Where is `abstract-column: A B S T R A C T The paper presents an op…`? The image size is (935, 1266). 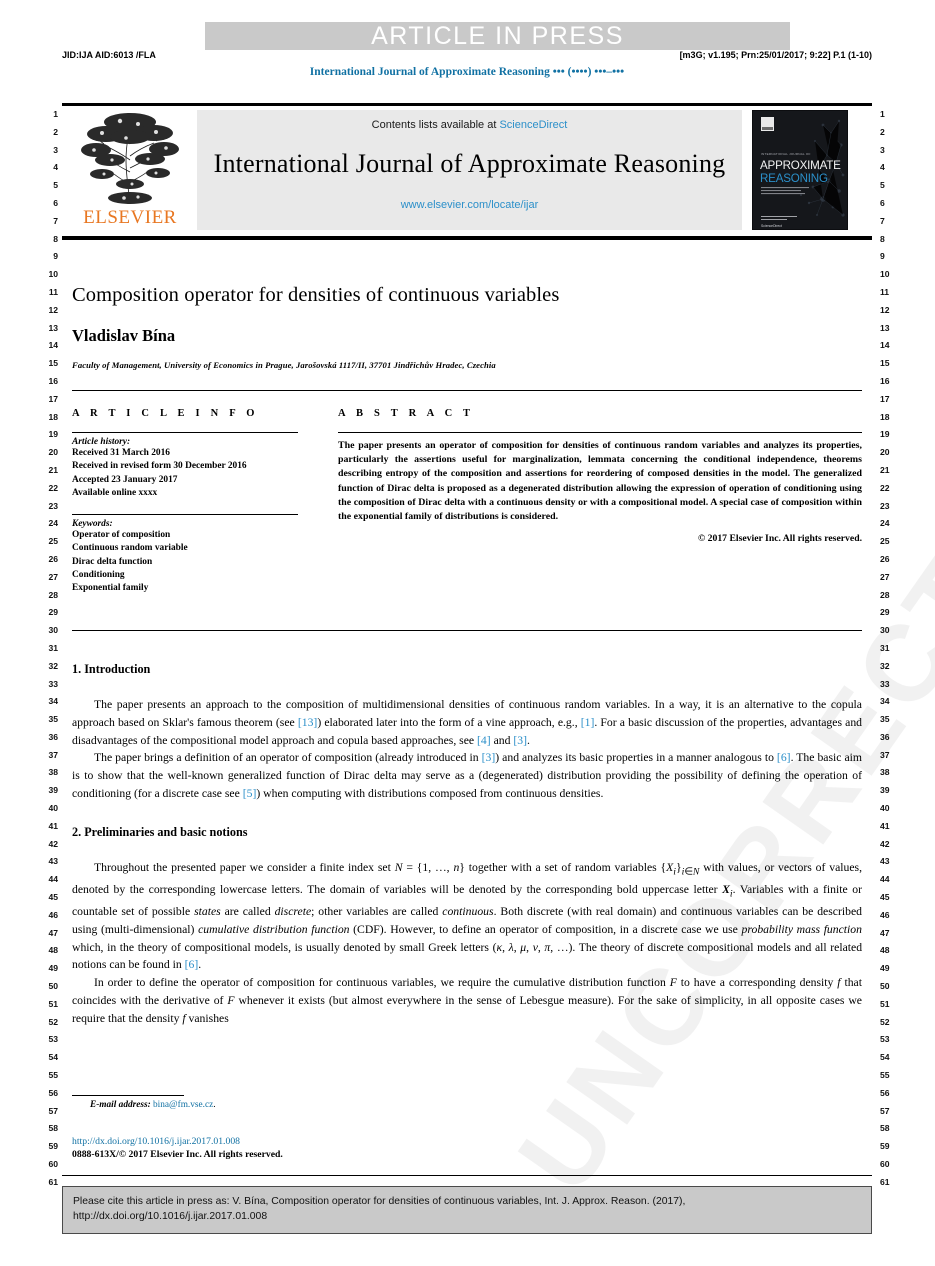 abstract-column: A B S T R A C T The paper presents an op… is located at coordinates (600, 476).